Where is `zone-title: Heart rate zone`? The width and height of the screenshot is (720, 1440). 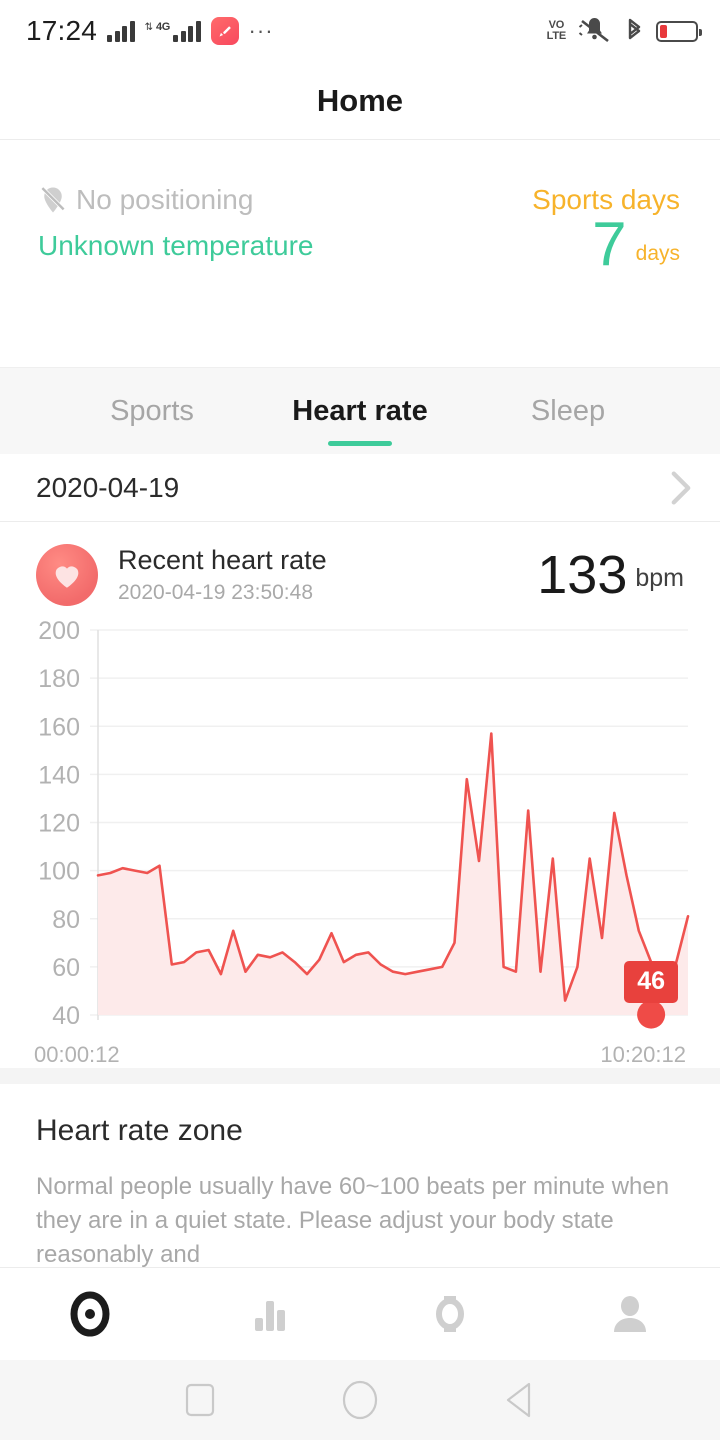
zone-title: Heart rate zone is located at coordinates (139, 1130).